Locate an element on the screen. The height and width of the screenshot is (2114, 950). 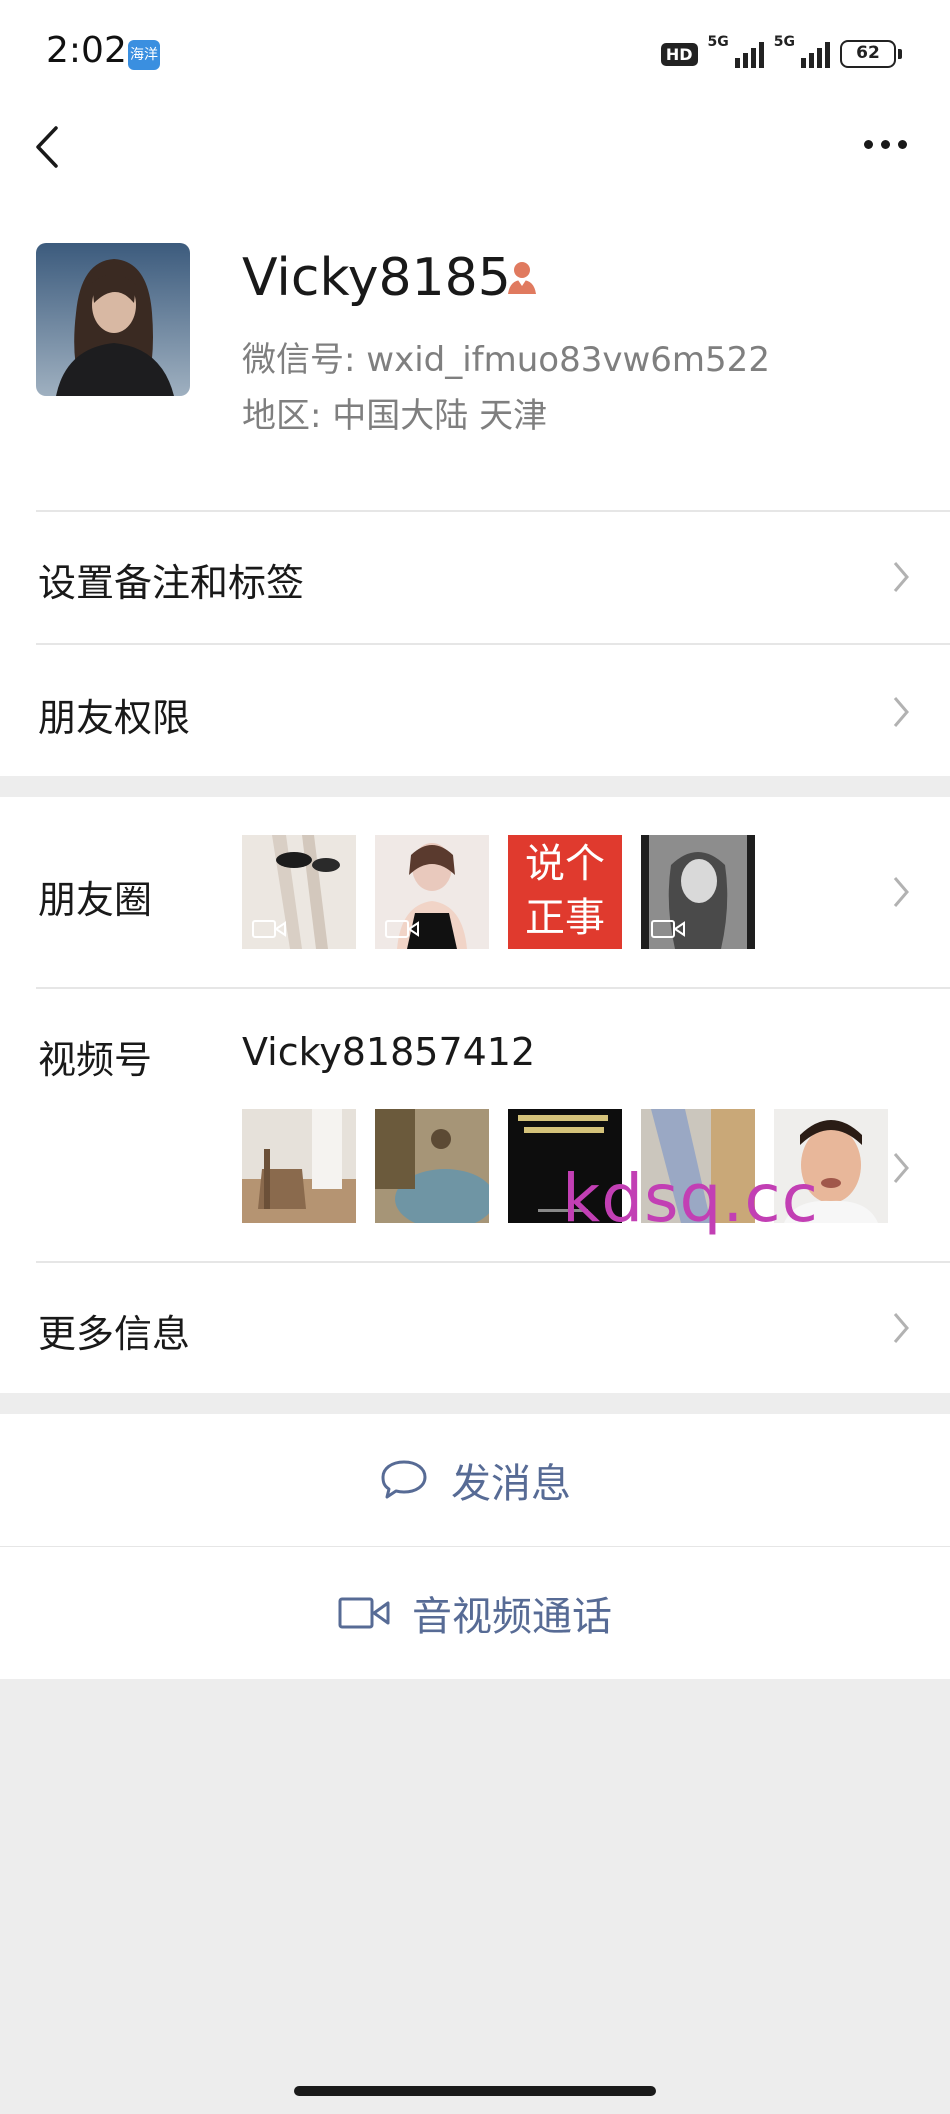
status-time: 2:02 is located at coordinates (86, 50).